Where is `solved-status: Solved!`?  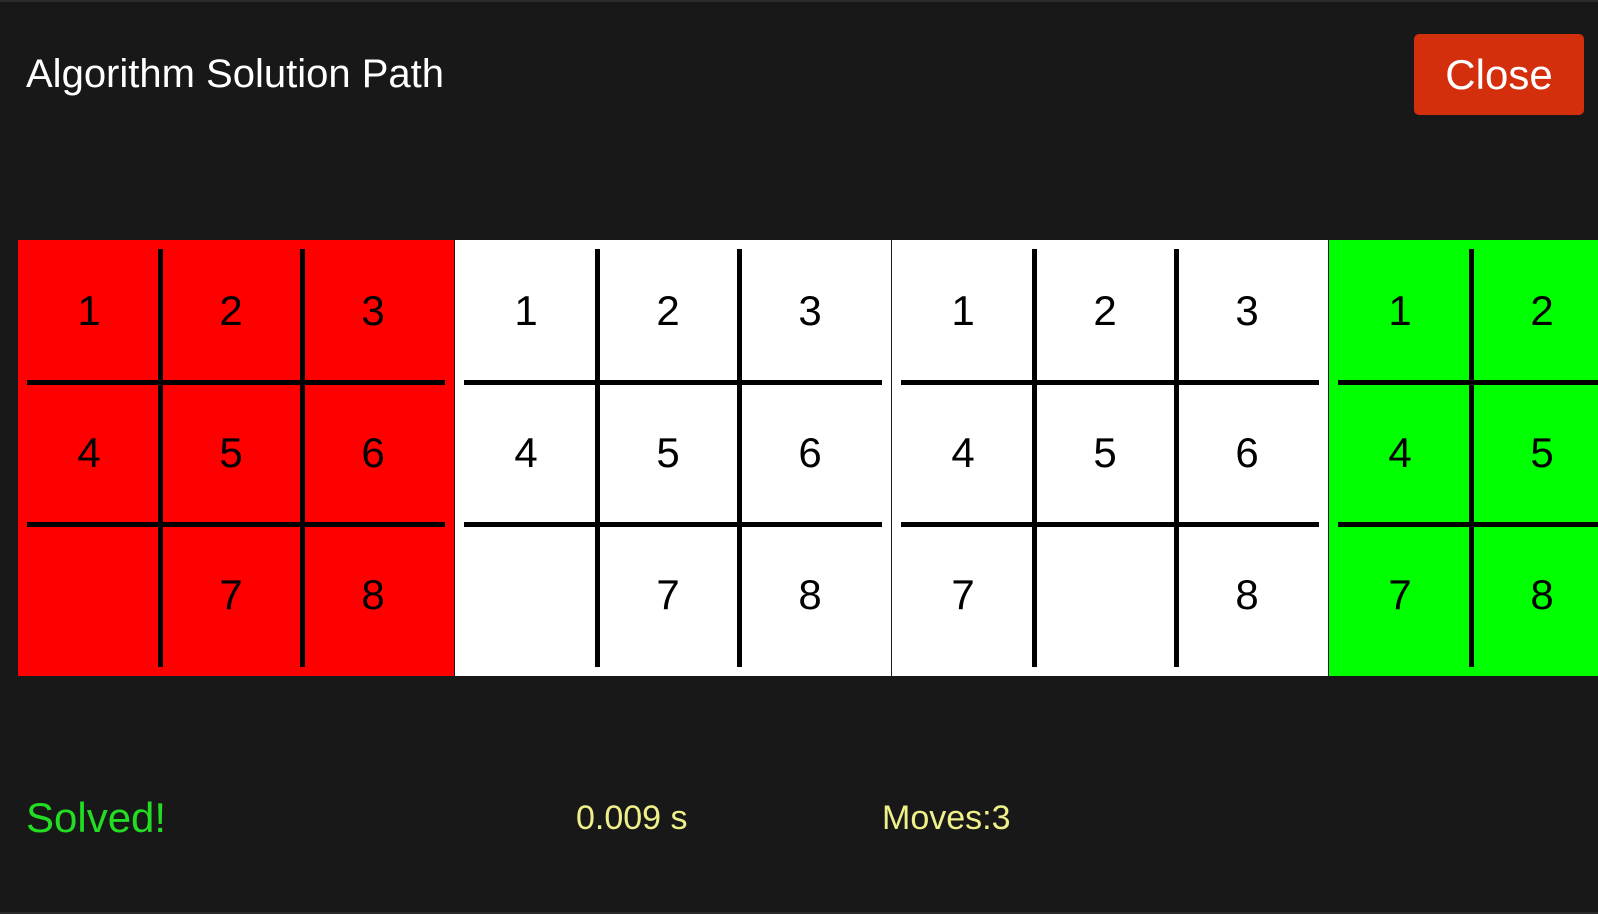 solved-status: Solved! is located at coordinates (96, 817).